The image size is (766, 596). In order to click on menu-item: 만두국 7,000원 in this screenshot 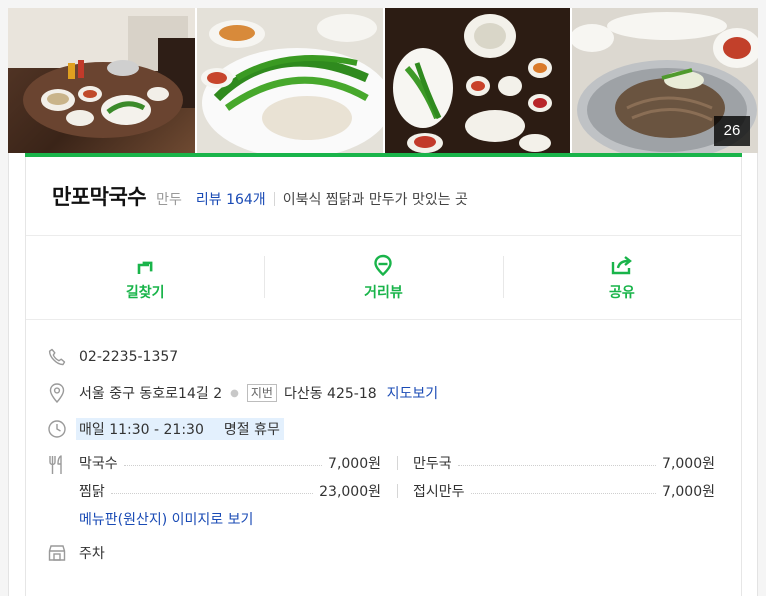, I will do `click(556, 463)`.